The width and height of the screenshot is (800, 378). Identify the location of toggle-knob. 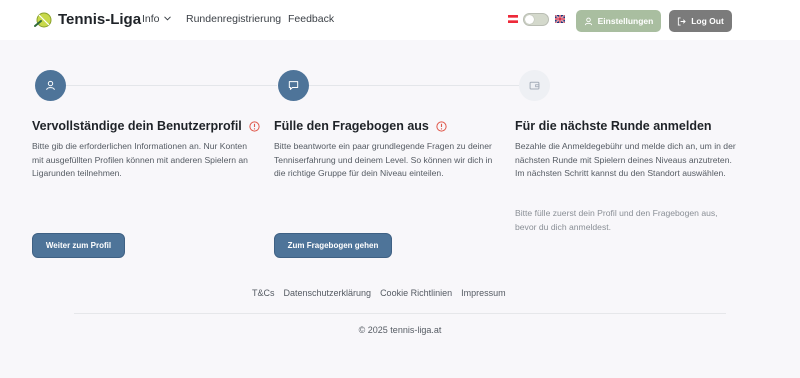
(529, 19).